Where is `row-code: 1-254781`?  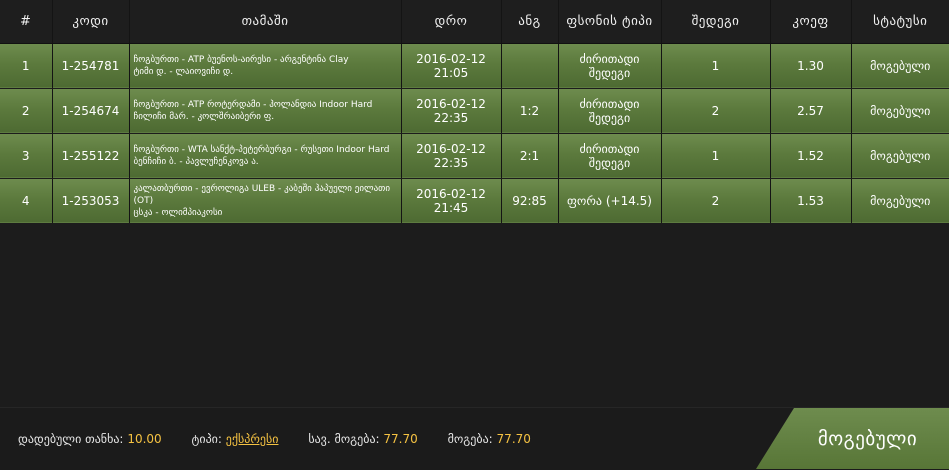
row-code: 1-254781 is located at coordinates (91, 66).